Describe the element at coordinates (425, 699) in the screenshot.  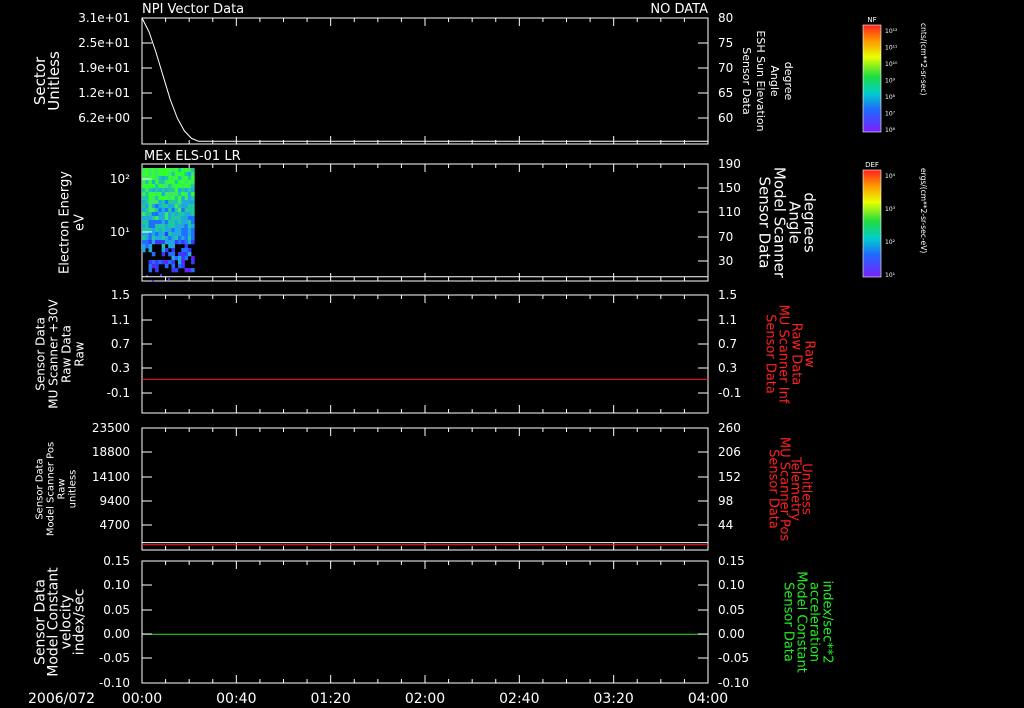
I see `time-tick-label: 02:00` at that location.